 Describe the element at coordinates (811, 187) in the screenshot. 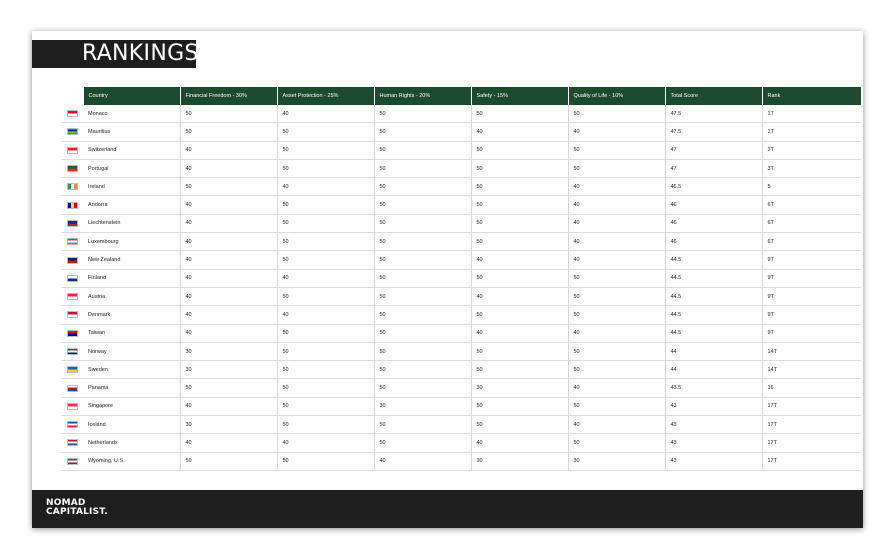

I see `cell-rank: 5` at that location.